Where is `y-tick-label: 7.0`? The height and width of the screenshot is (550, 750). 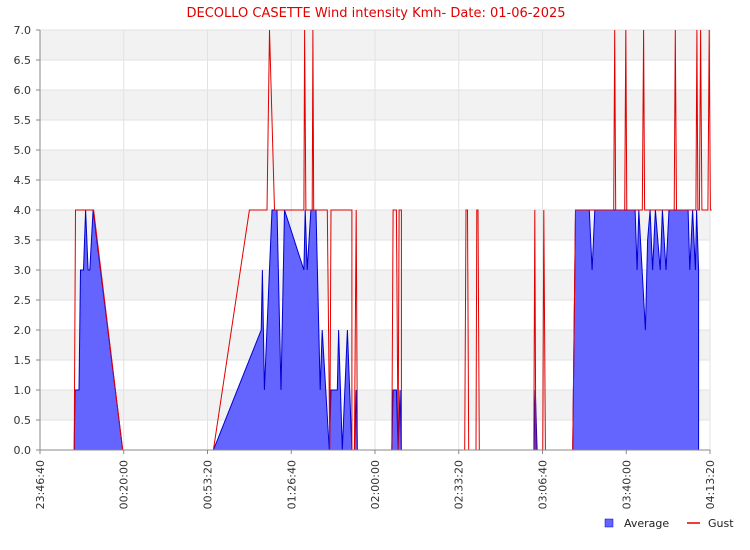
y-tick-label: 7.0 is located at coordinates (23, 30).